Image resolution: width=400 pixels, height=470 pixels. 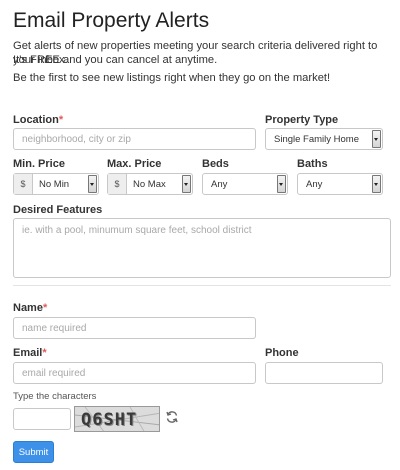 I want to click on phone-label: Phone, so click(x=282, y=353).